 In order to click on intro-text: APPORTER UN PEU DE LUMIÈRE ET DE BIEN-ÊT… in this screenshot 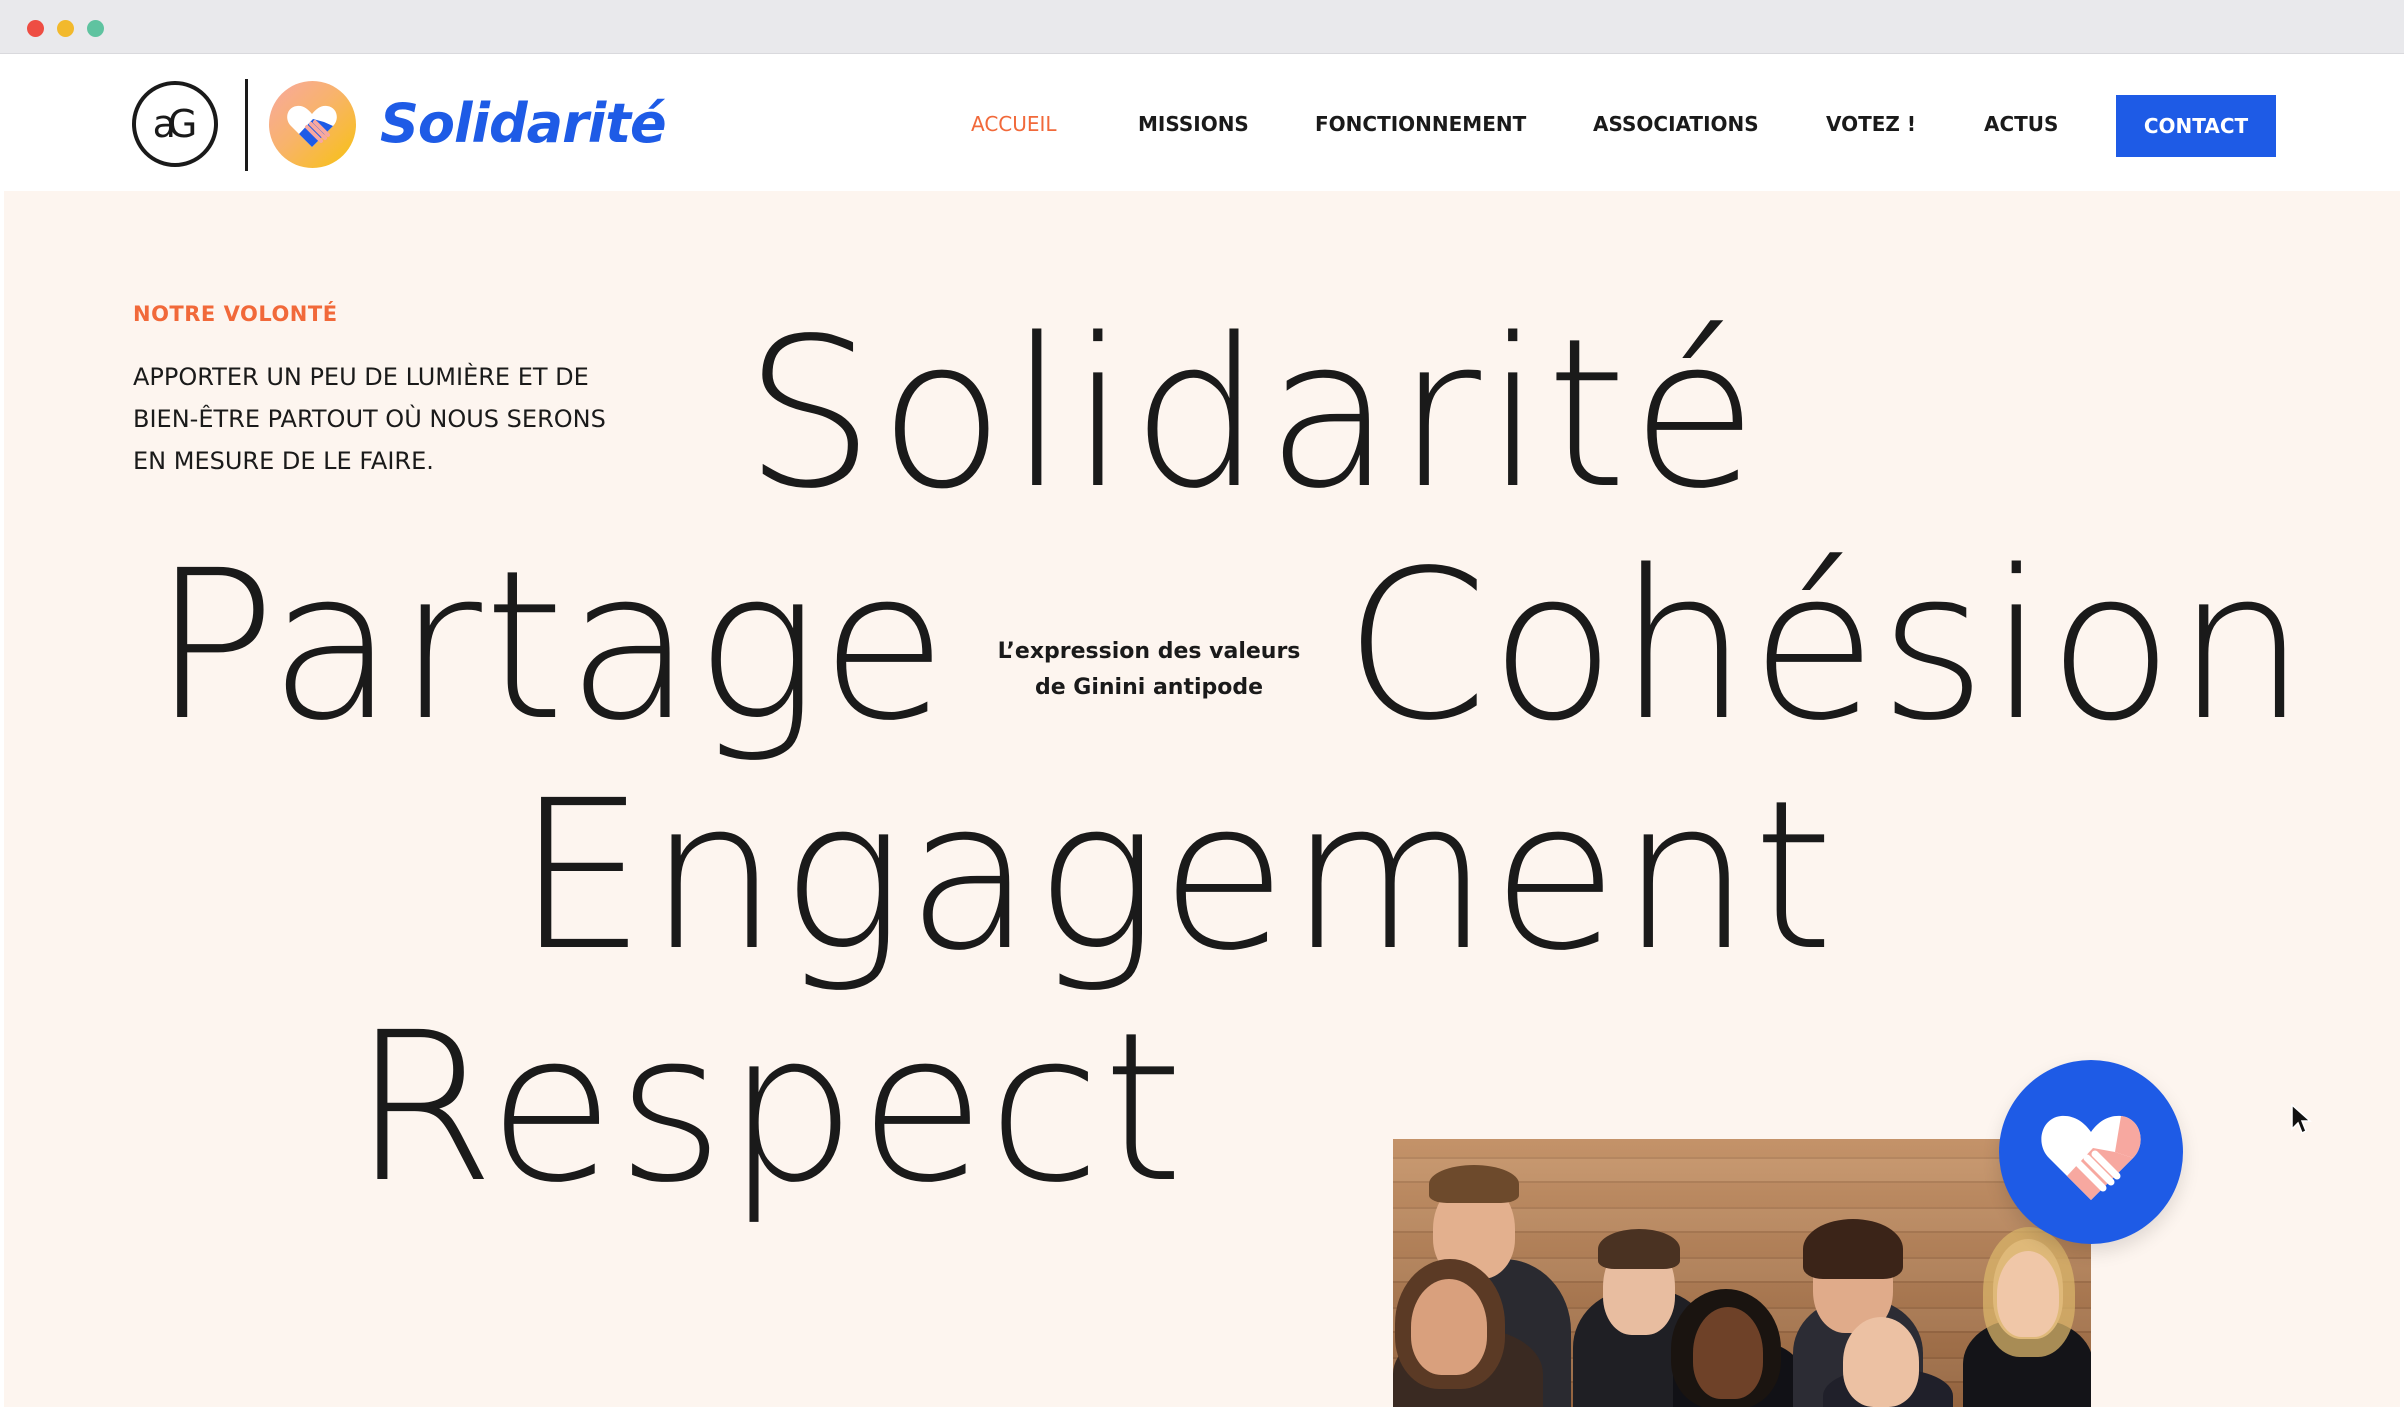, I will do `click(413, 419)`.